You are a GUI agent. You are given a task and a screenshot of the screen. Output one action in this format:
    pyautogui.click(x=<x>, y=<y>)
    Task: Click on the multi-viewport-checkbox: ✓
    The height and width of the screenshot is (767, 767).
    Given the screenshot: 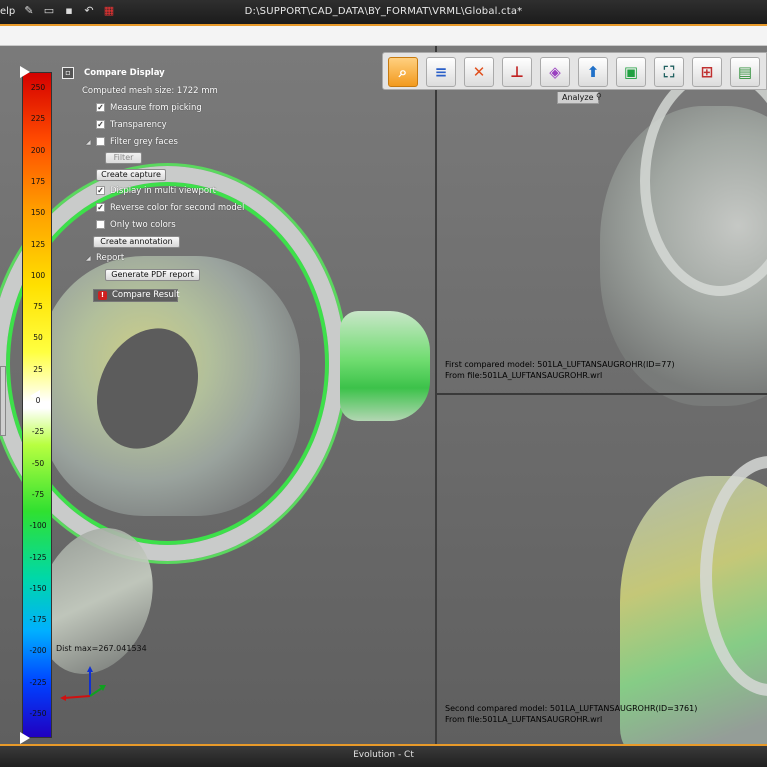 What is the action you would take?
    pyautogui.click(x=100, y=190)
    